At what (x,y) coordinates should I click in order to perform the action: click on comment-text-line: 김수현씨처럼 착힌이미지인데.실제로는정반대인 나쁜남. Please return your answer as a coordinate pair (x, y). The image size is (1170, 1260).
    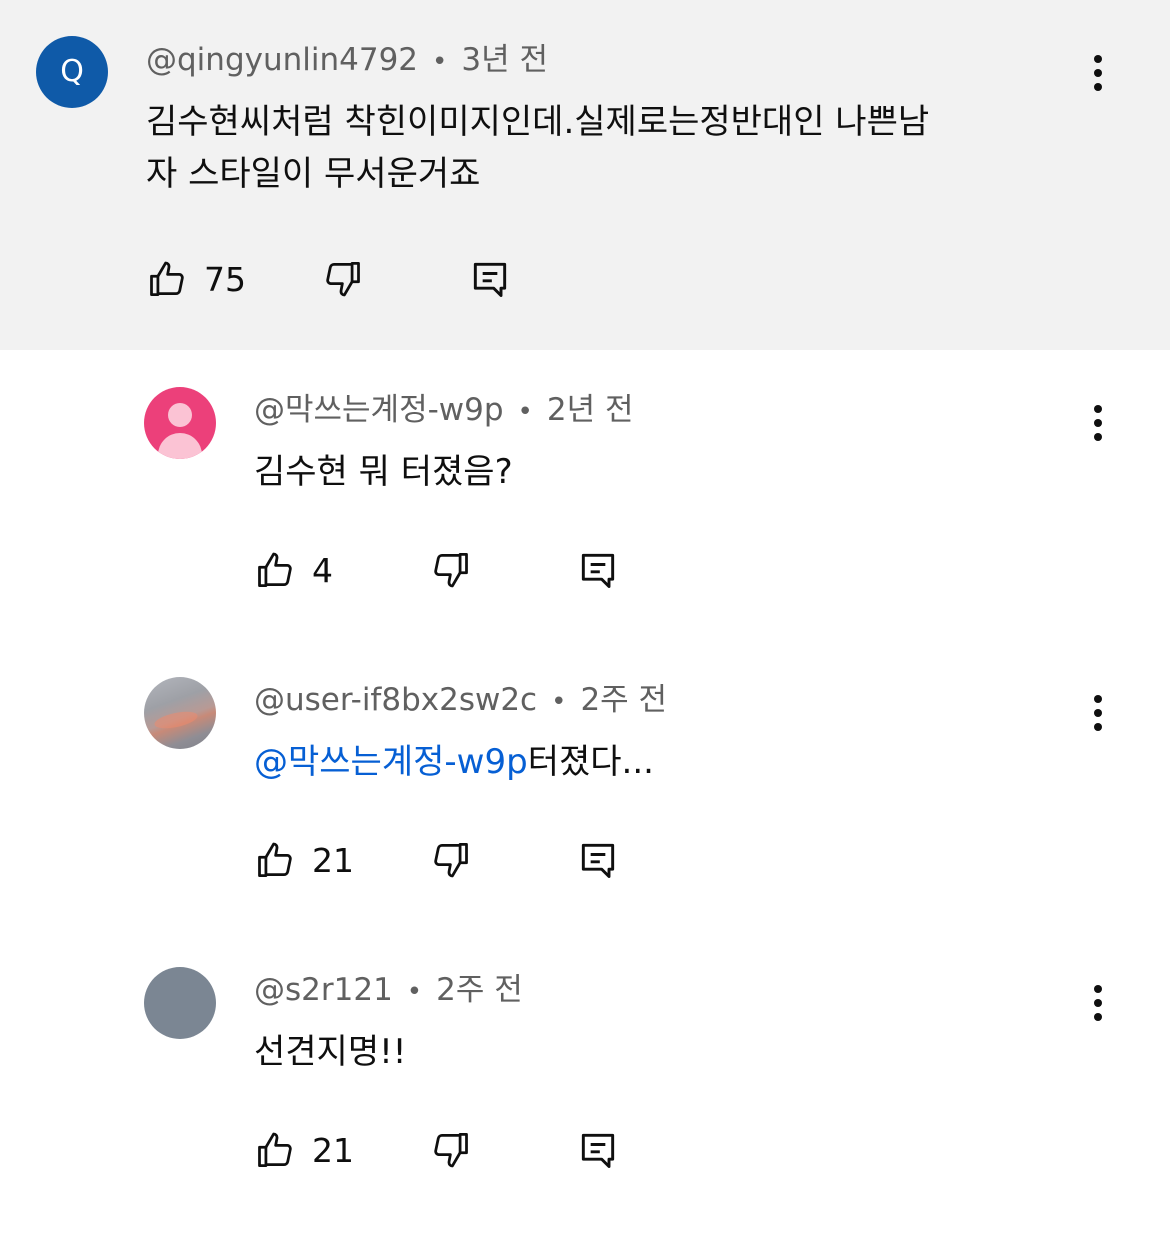
    Looking at the image, I should click on (538, 122).